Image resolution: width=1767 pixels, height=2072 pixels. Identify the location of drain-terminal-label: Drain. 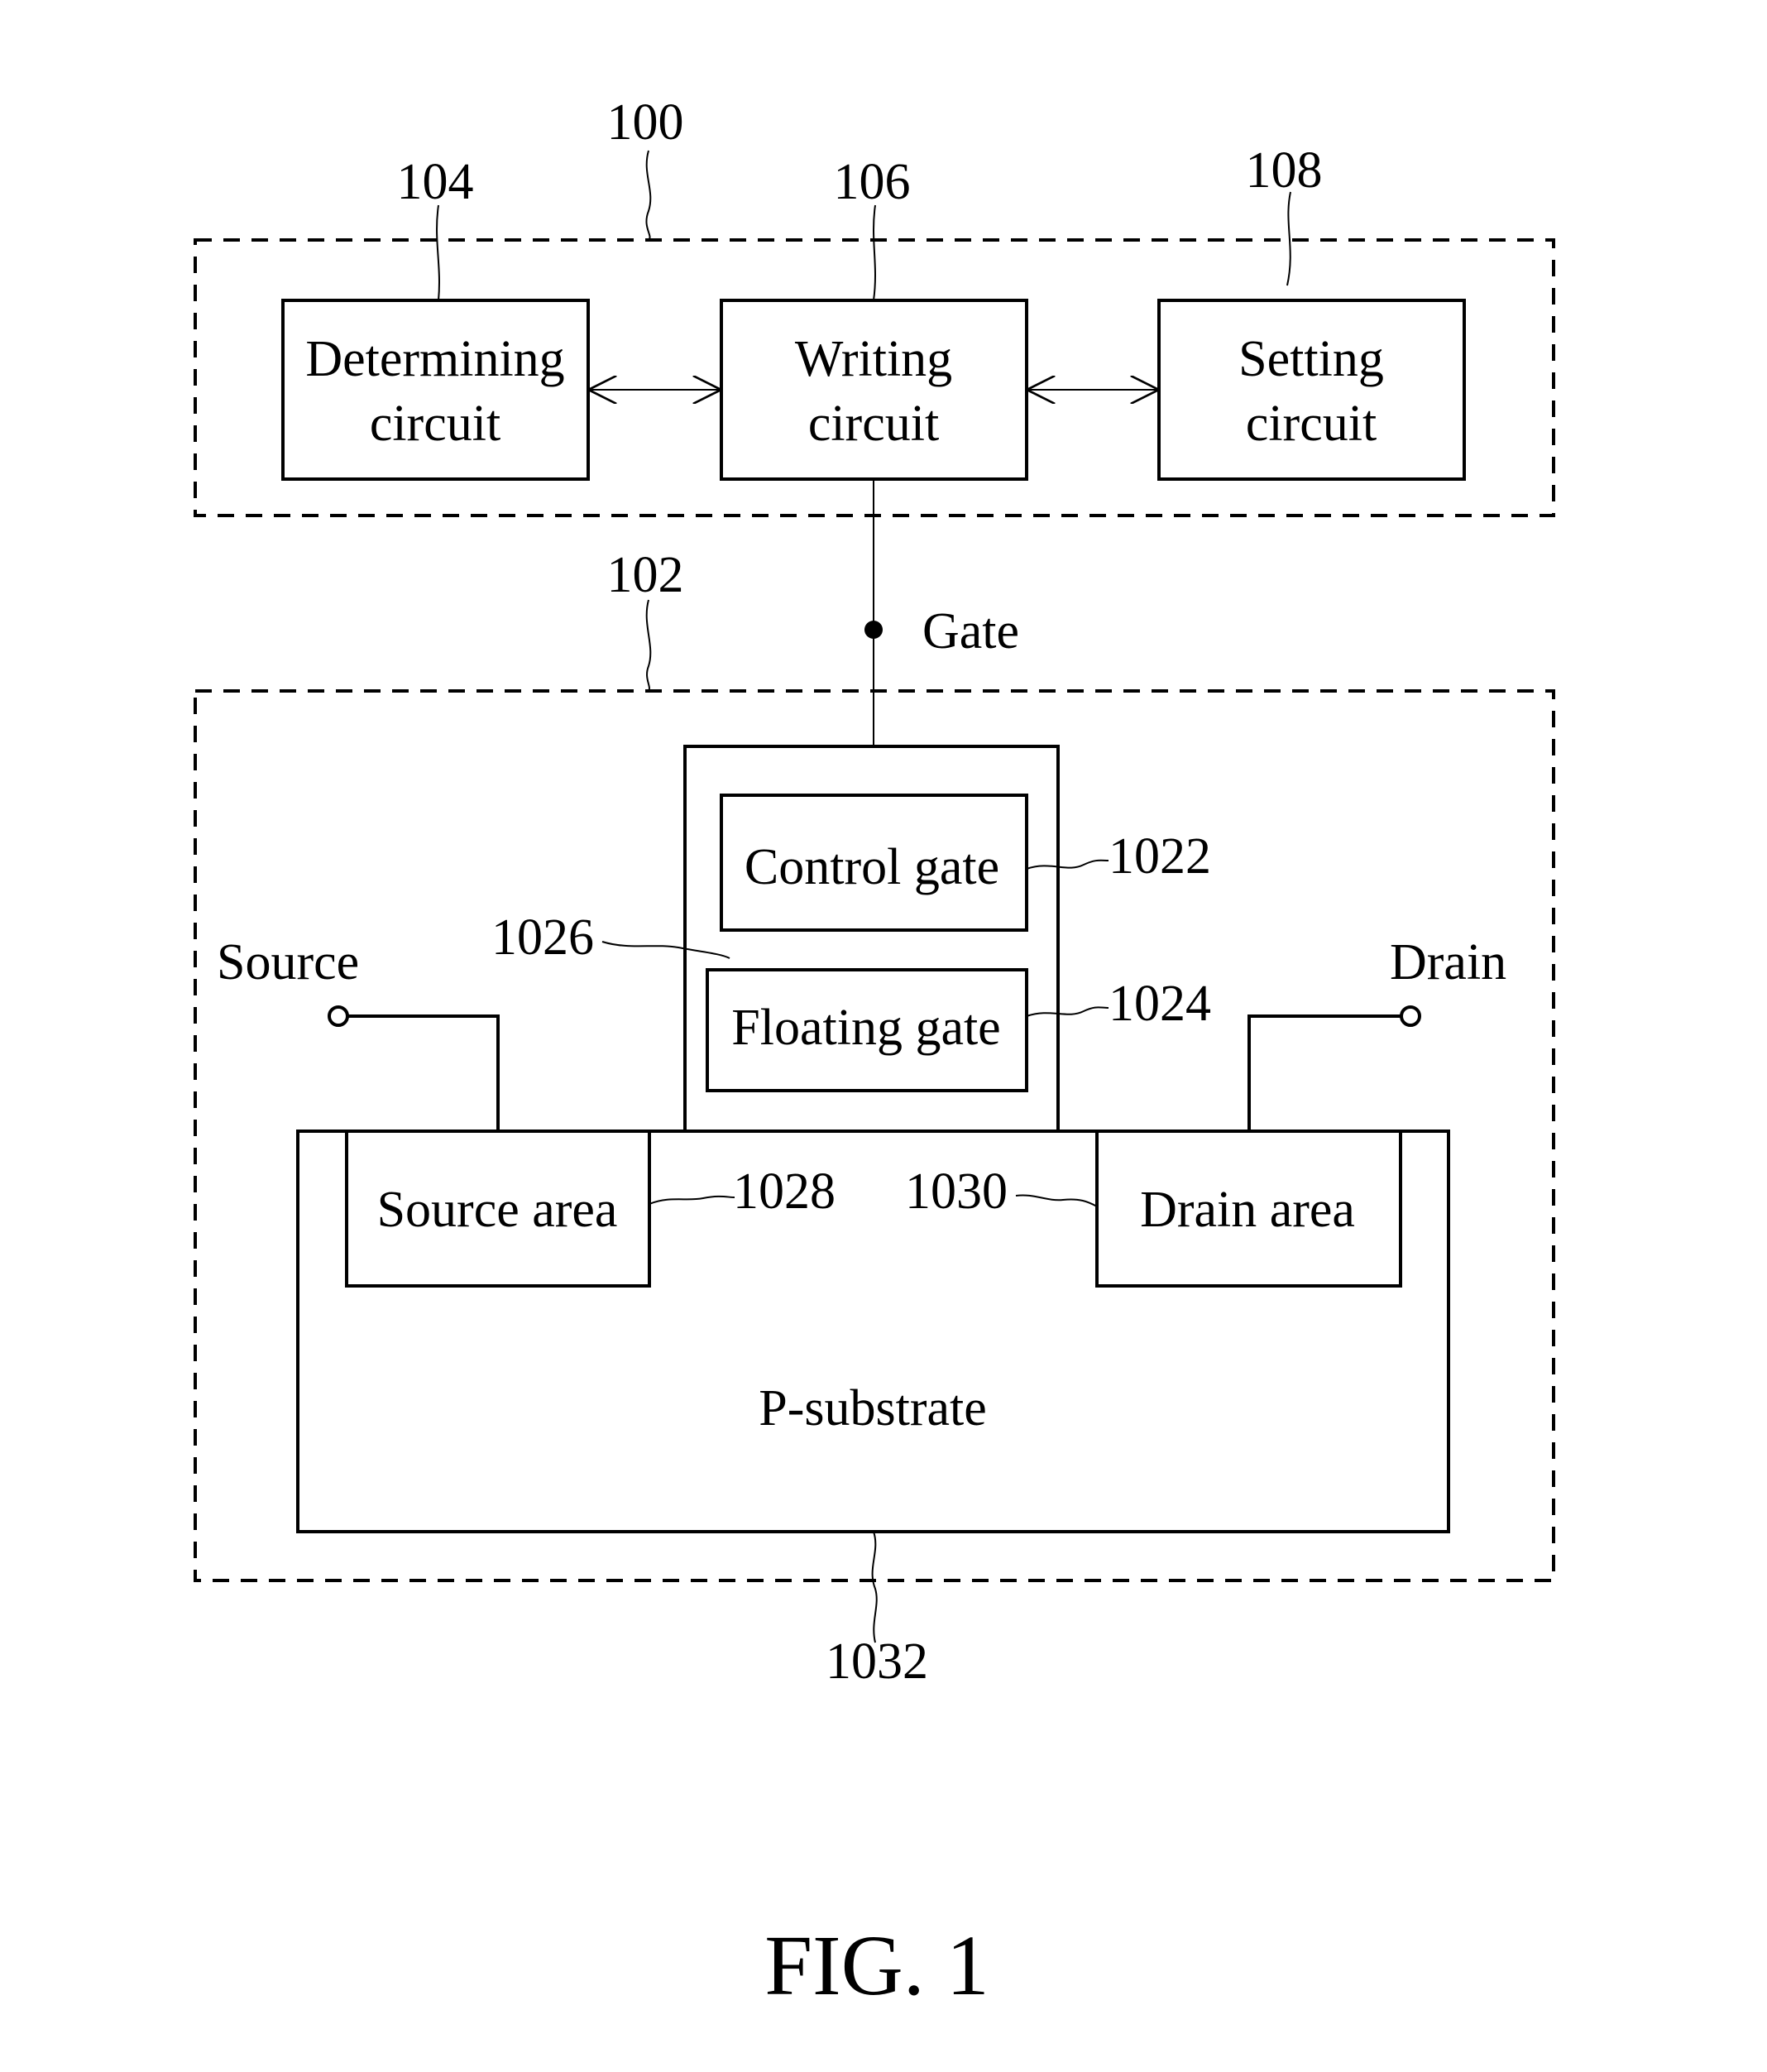
(1448, 962).